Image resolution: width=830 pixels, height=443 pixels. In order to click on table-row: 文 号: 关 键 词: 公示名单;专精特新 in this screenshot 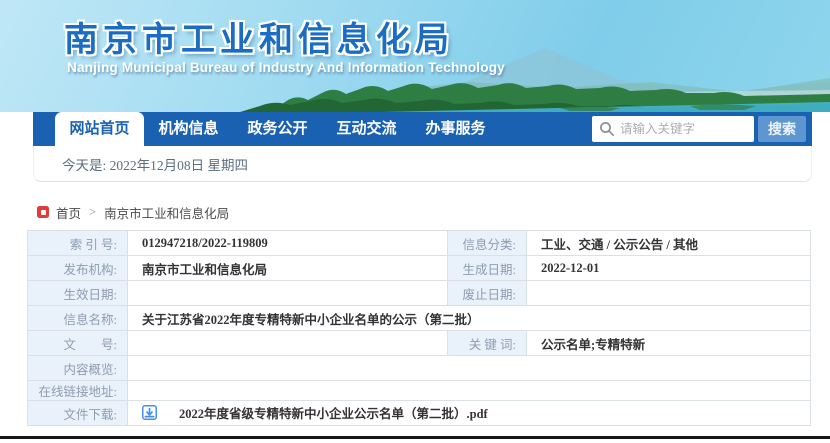, I will do `click(419, 343)`.